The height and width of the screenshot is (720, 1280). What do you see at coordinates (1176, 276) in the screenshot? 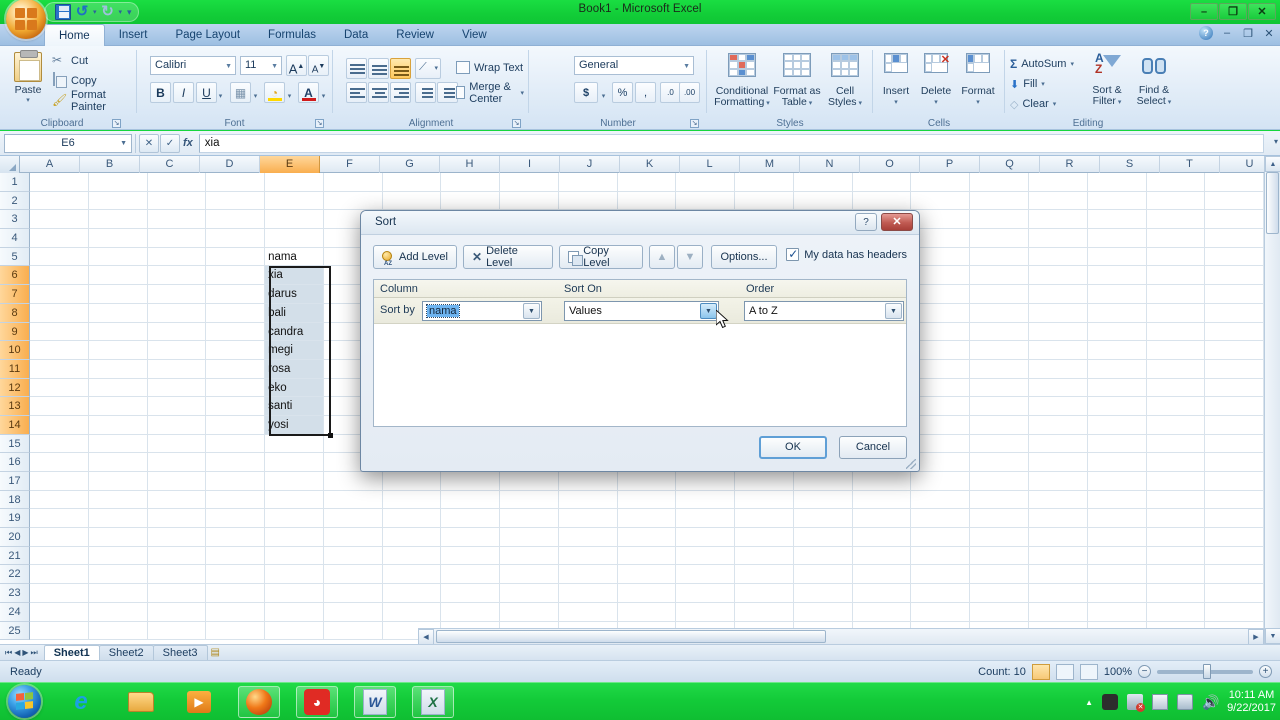
I see `cell-T6` at bounding box center [1176, 276].